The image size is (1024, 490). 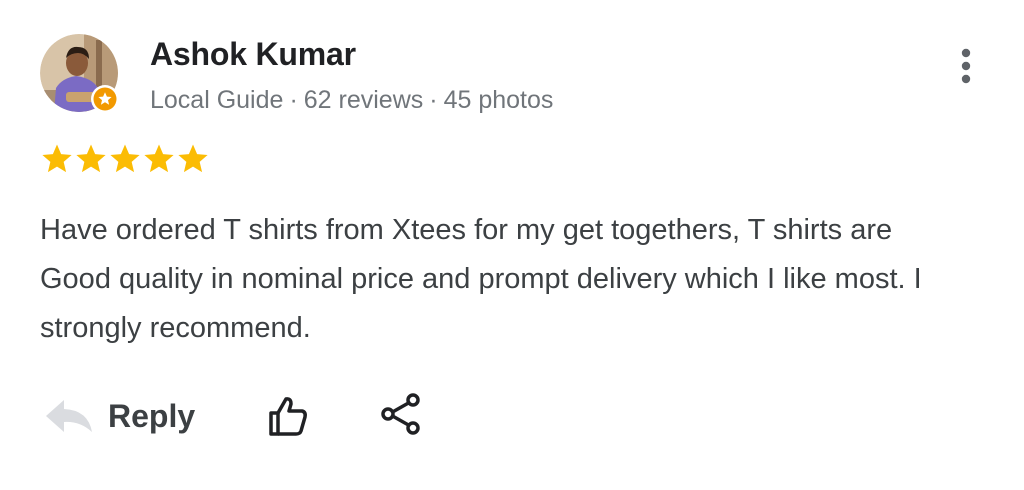 I want to click on star-rating, so click(x=125, y=160).